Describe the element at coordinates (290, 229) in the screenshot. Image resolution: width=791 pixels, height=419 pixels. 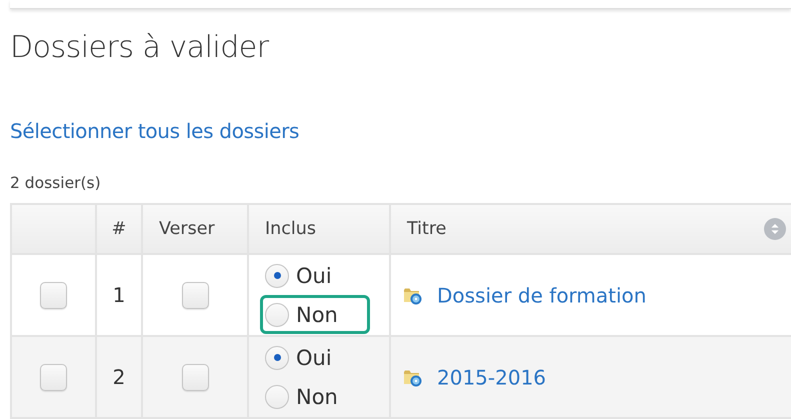
I see `column-header: Inclus` at that location.